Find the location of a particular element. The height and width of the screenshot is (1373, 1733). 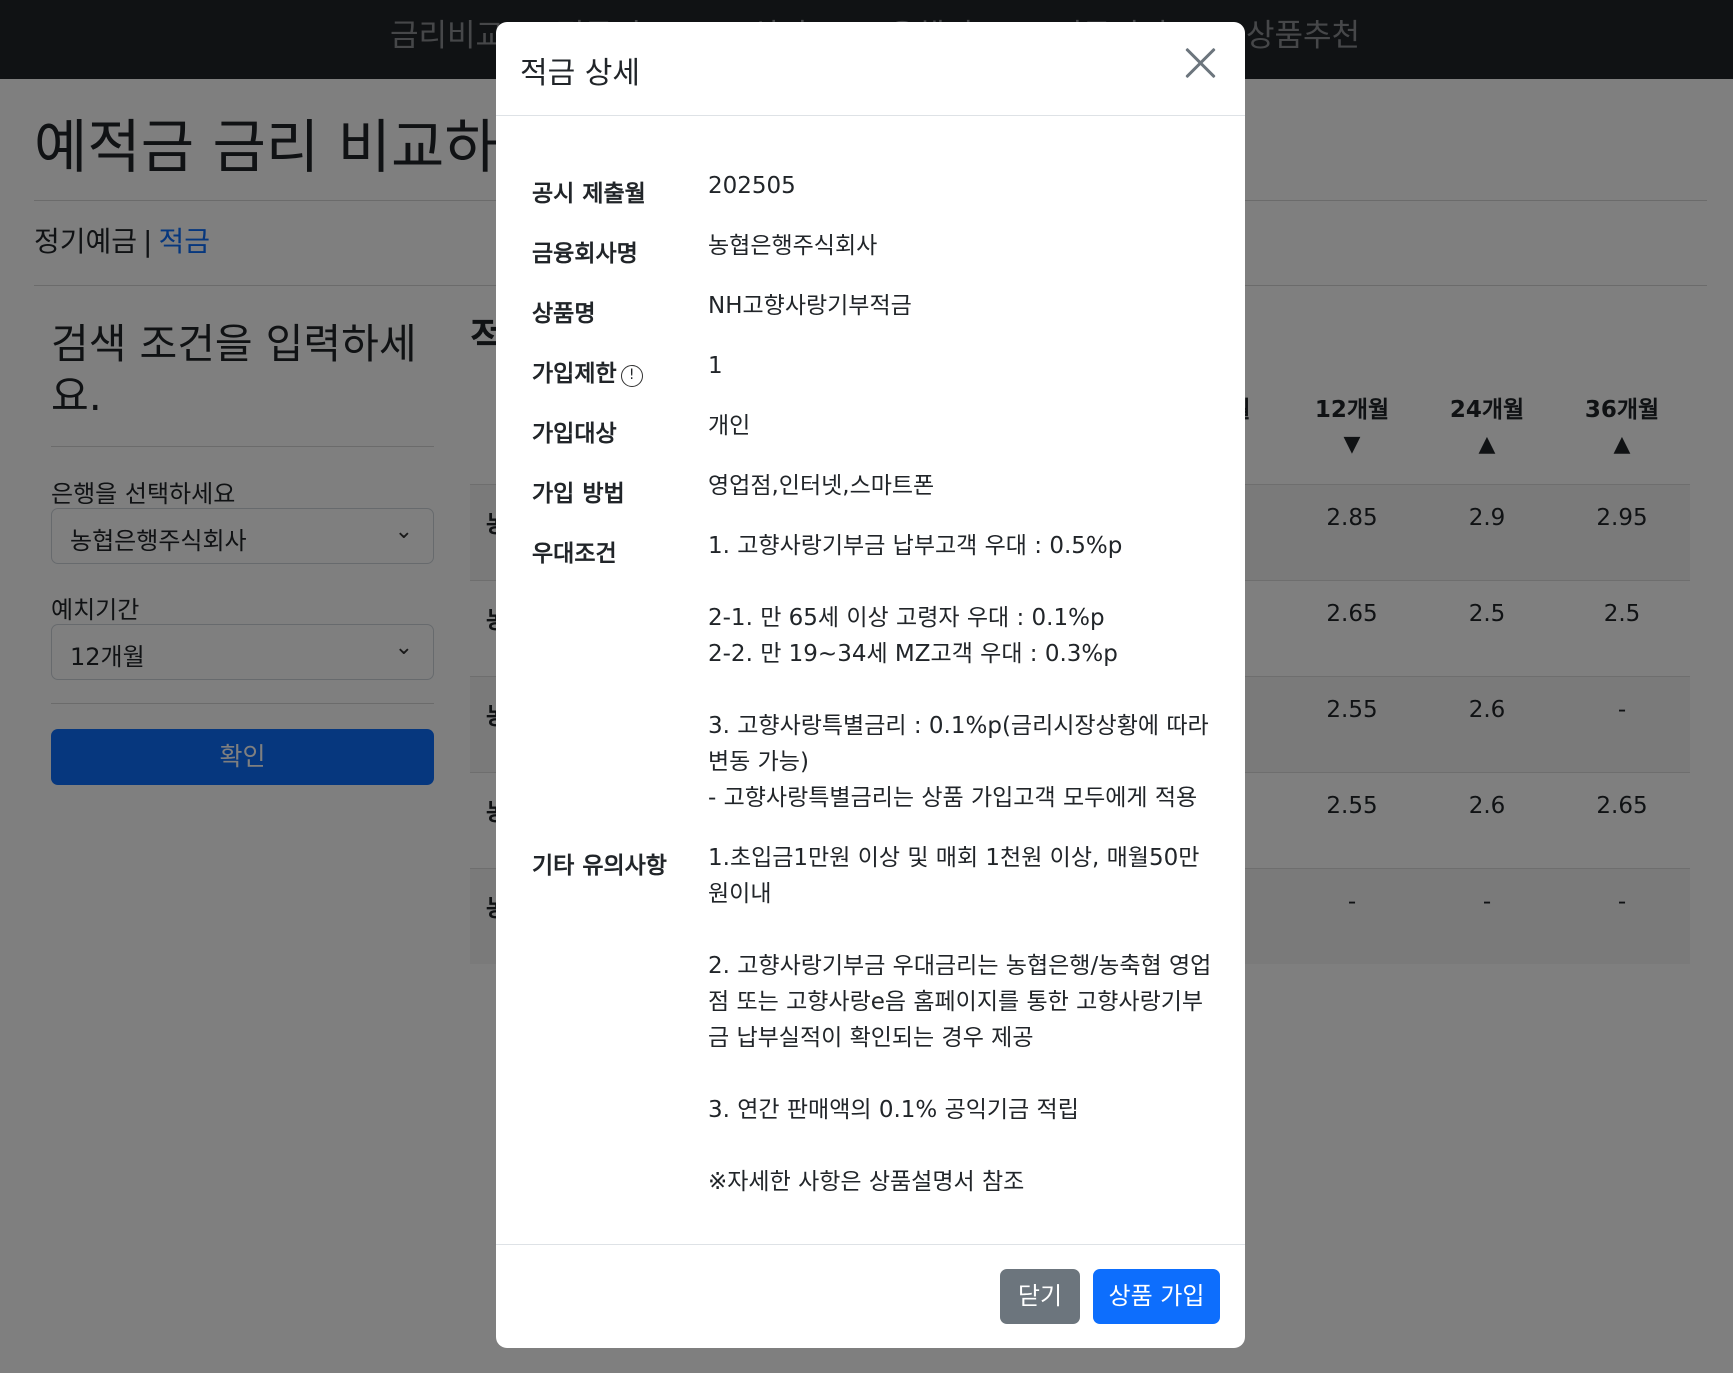

detail-value: 개인 is located at coordinates (729, 426).